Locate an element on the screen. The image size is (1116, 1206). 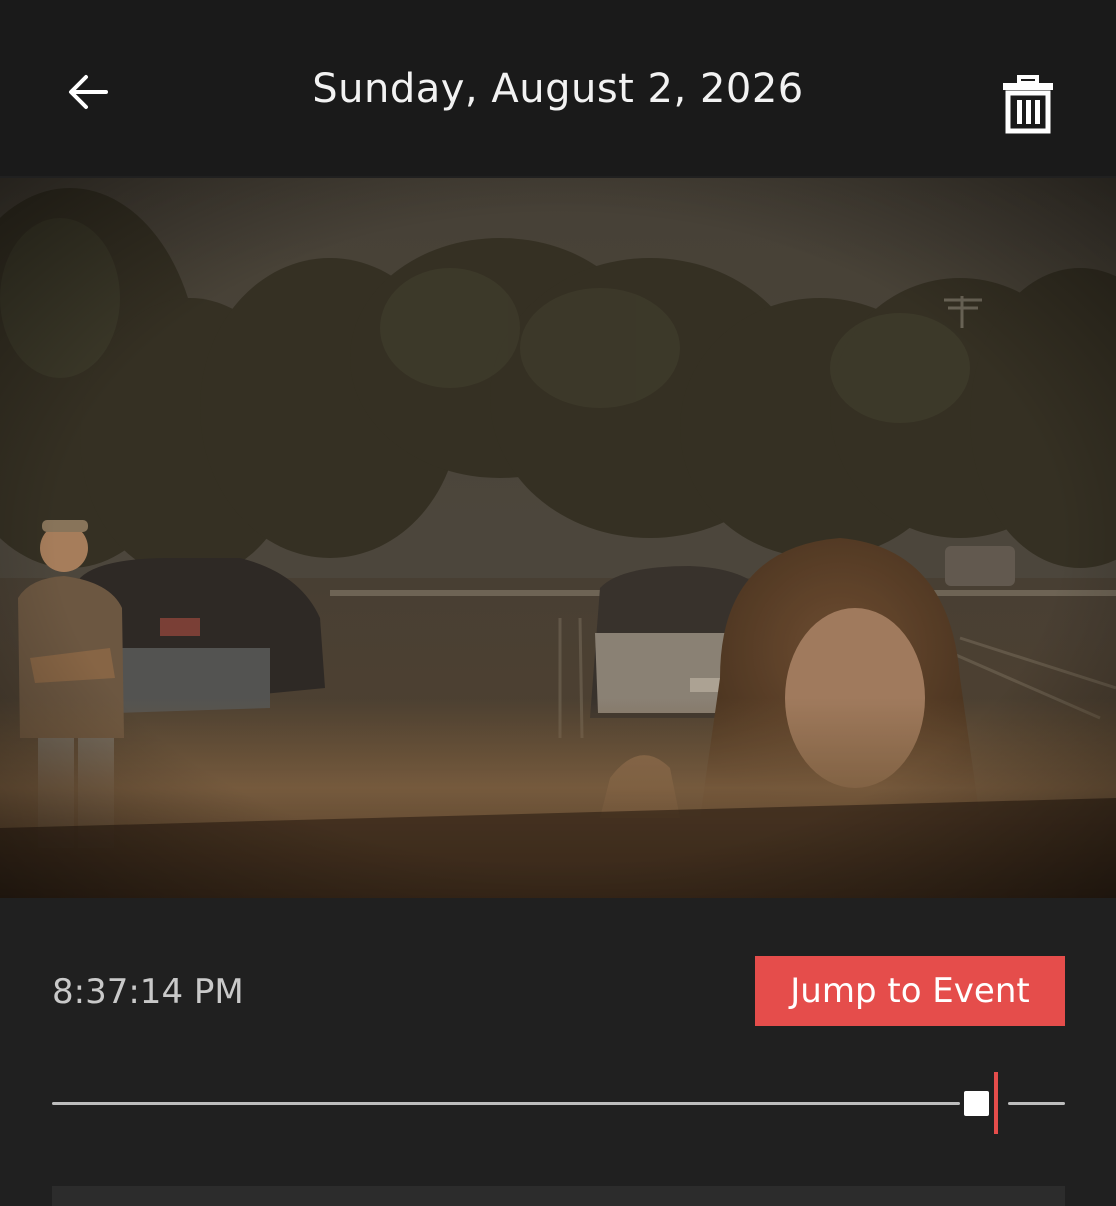
top-bar: Sunday, August 2, 2026 is located at coordinates (558, 88).